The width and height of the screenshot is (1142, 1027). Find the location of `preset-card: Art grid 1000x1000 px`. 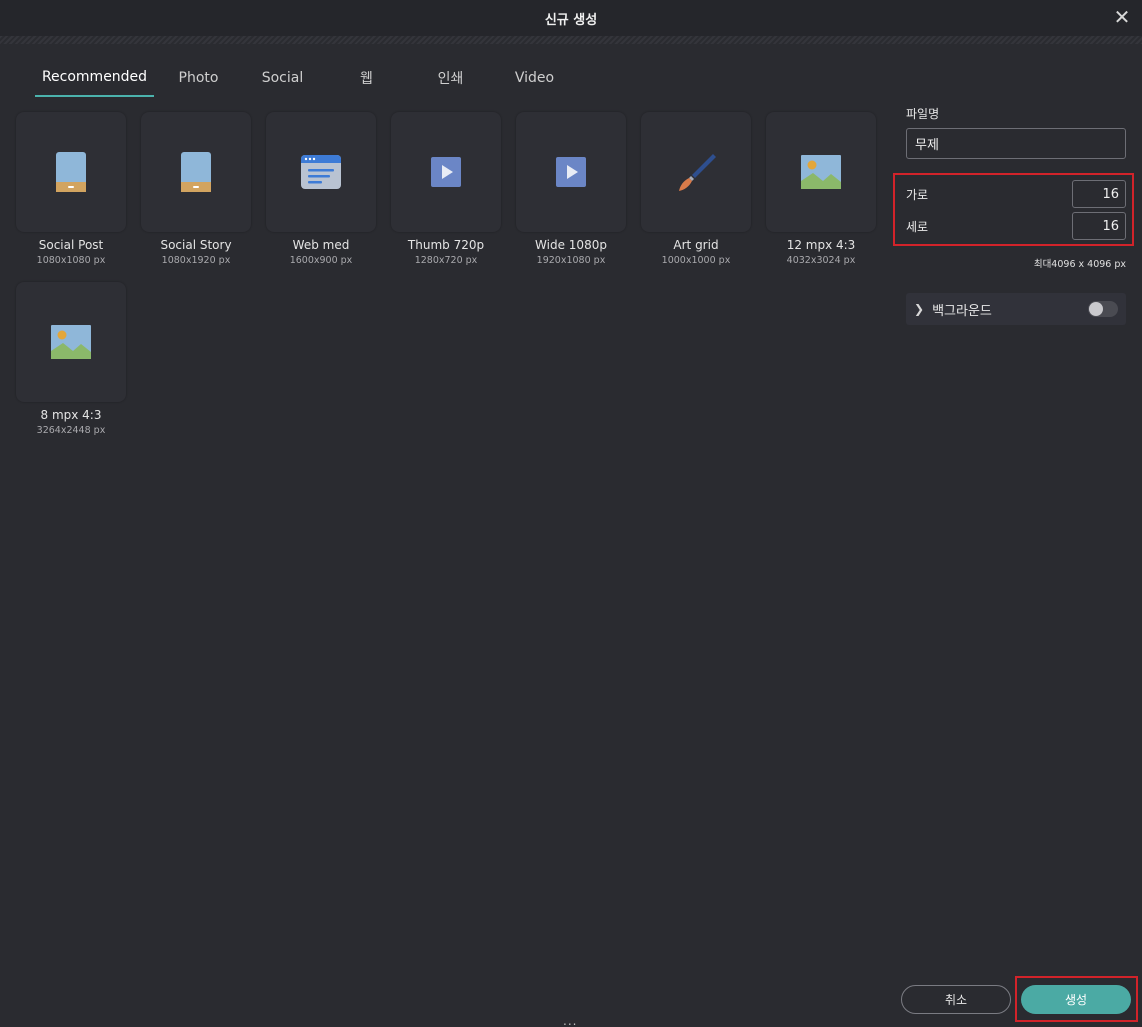

preset-card: Art grid 1000x1000 px is located at coordinates (696, 189).